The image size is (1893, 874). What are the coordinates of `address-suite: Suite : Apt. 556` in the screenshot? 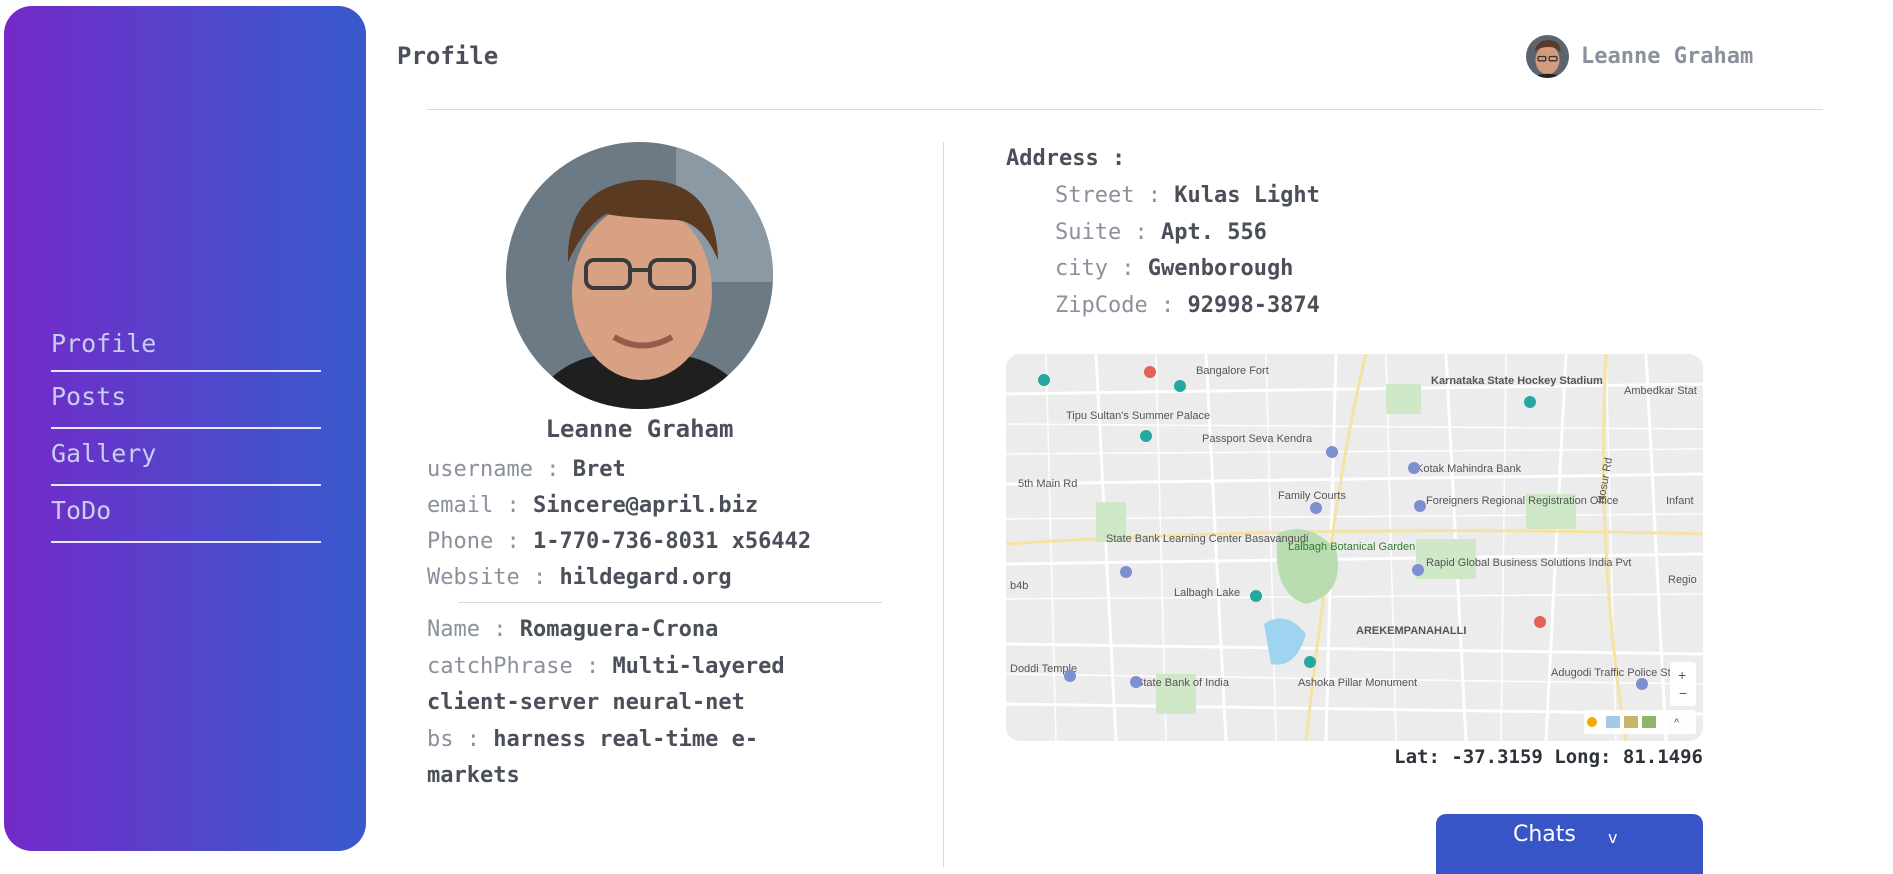 It's located at (1187, 233).